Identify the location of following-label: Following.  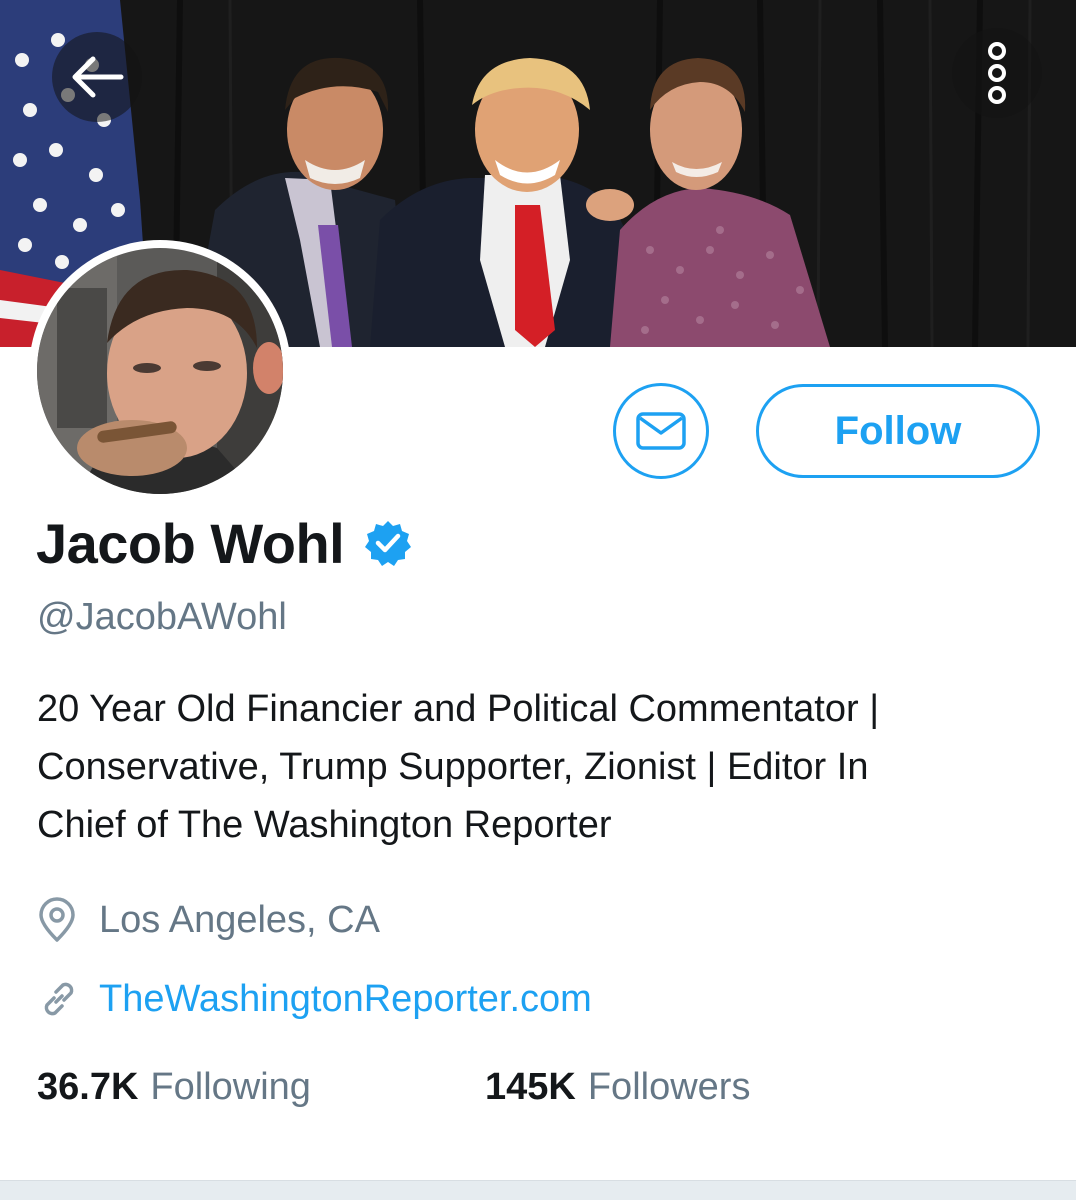
(230, 1087).